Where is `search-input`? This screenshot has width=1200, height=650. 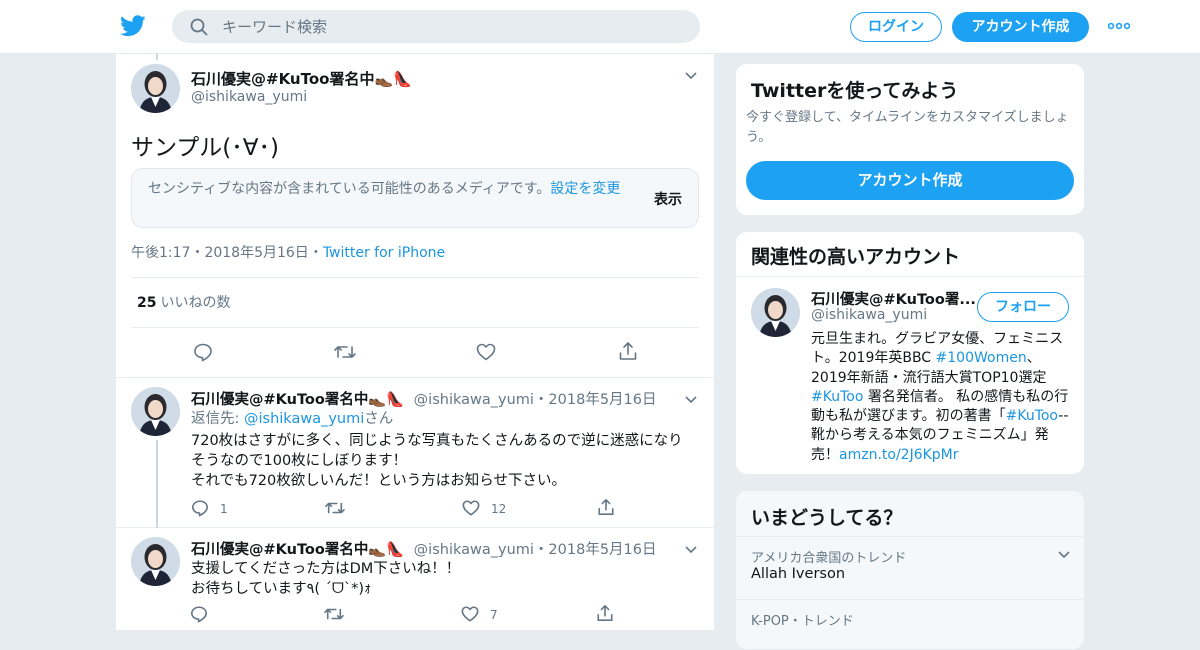
search-input is located at coordinates (452, 26).